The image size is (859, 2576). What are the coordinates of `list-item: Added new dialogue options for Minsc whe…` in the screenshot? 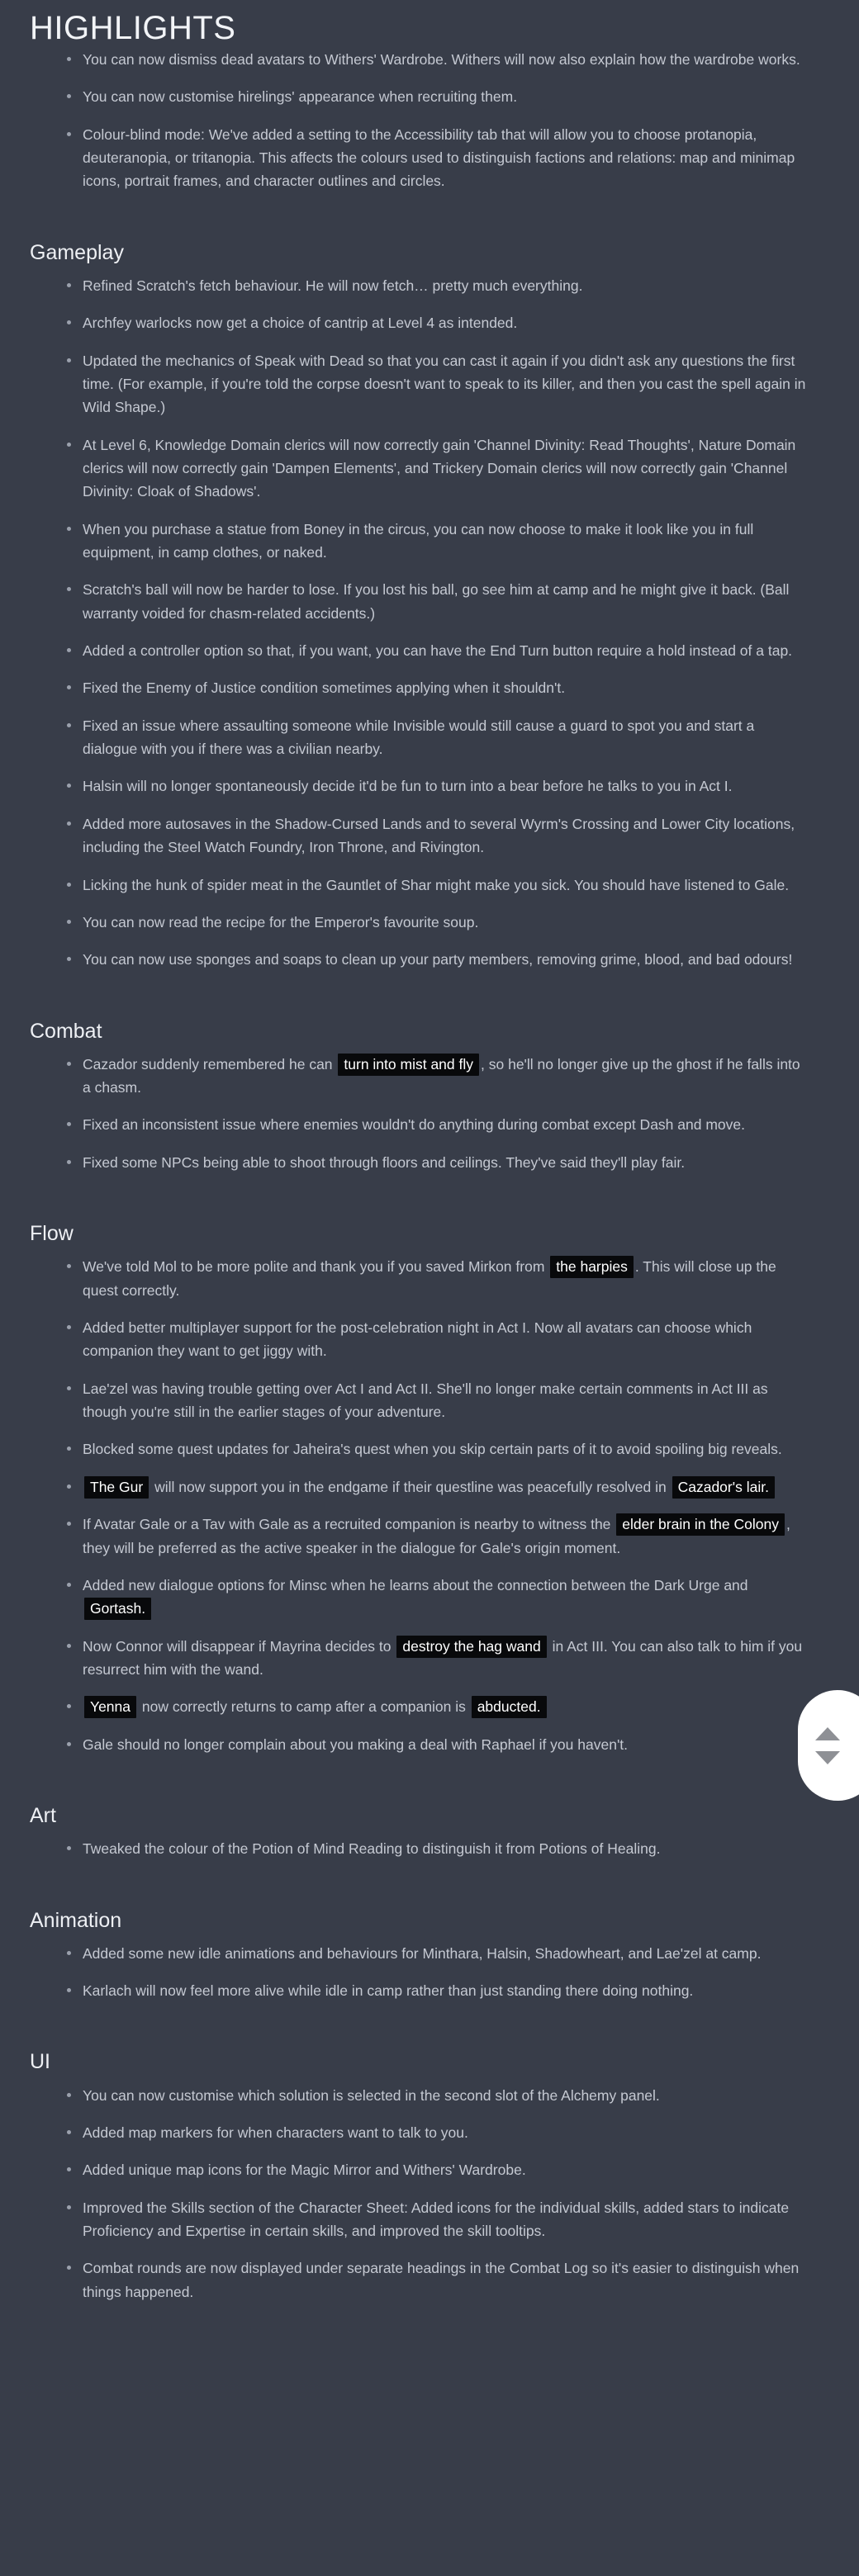 It's located at (414, 1604).